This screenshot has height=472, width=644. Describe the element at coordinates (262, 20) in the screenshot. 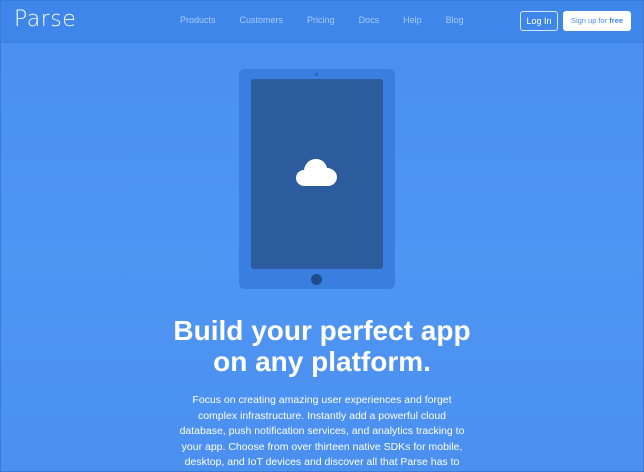

I see `nav-link-customers: Customers` at that location.